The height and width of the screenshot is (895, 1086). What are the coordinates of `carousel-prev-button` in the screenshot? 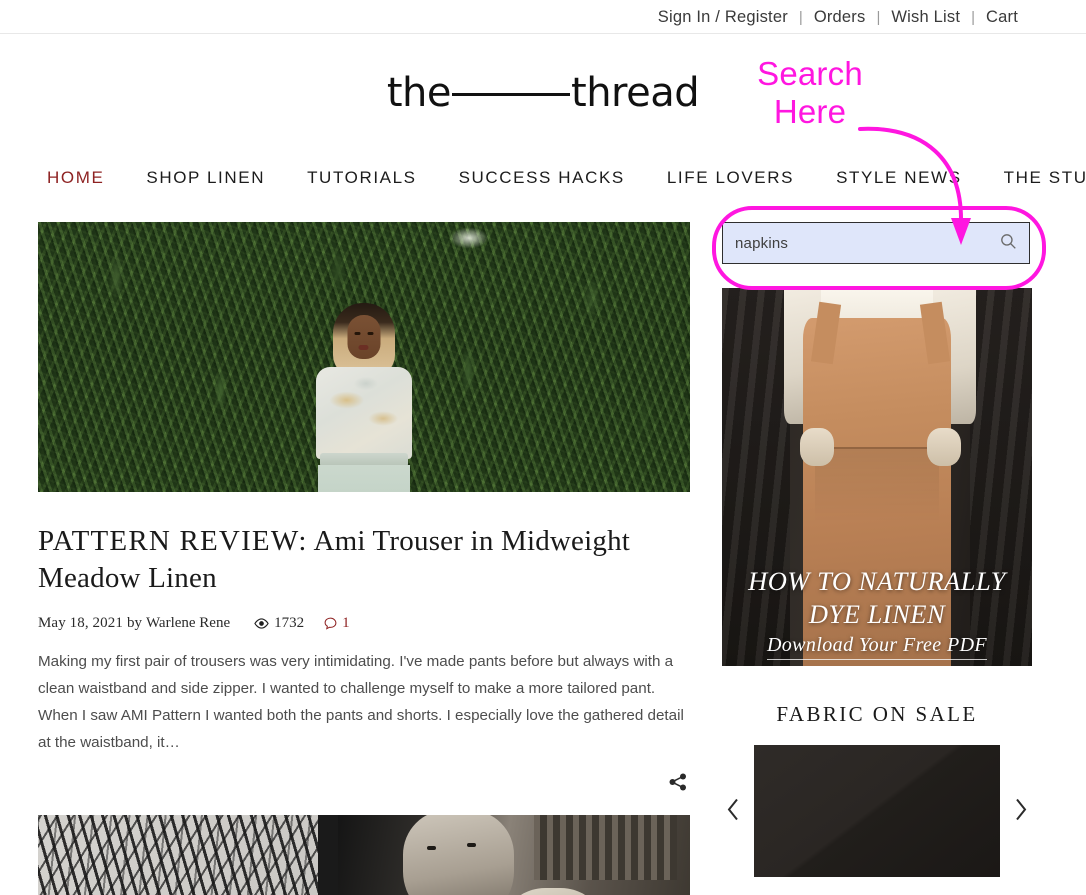 It's located at (733, 811).